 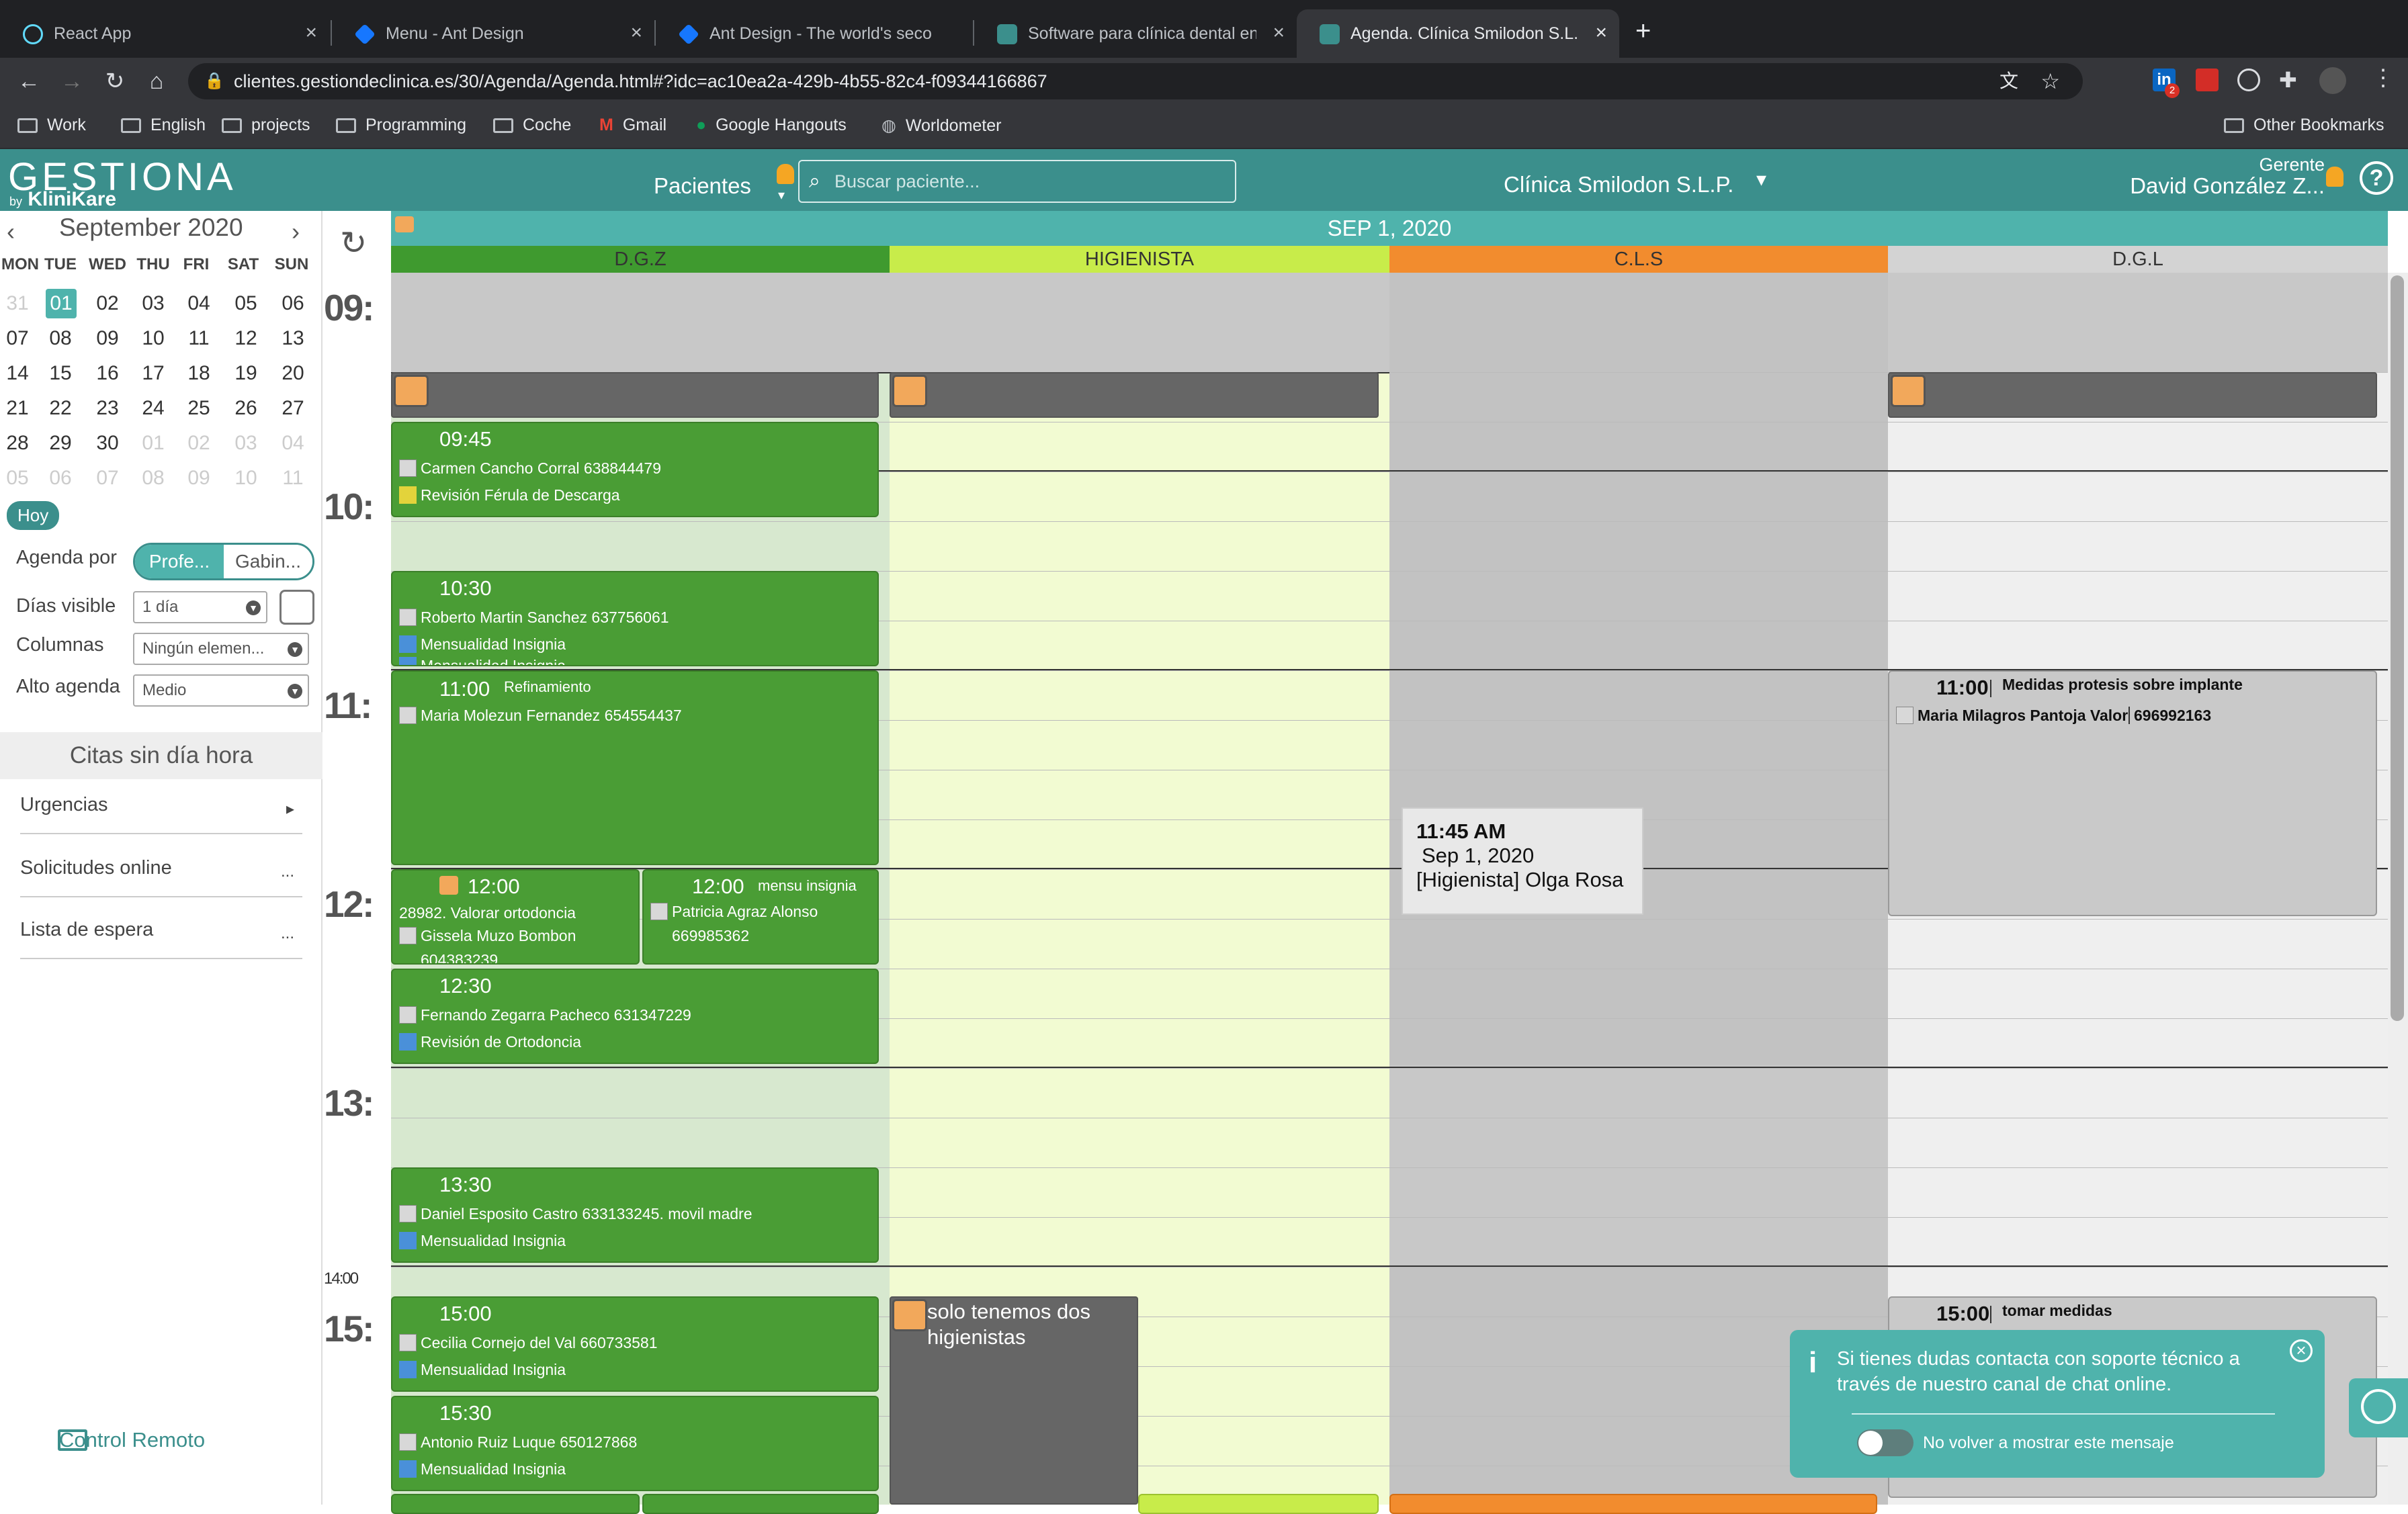 I want to click on bookmark-link: ◍ Worldometer, so click(x=941, y=126).